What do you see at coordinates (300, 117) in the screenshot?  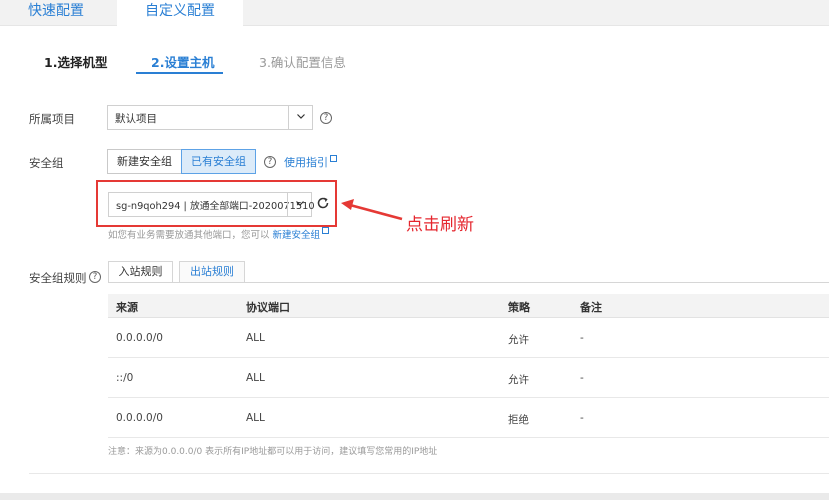 I see `chevron-down-icon` at bounding box center [300, 117].